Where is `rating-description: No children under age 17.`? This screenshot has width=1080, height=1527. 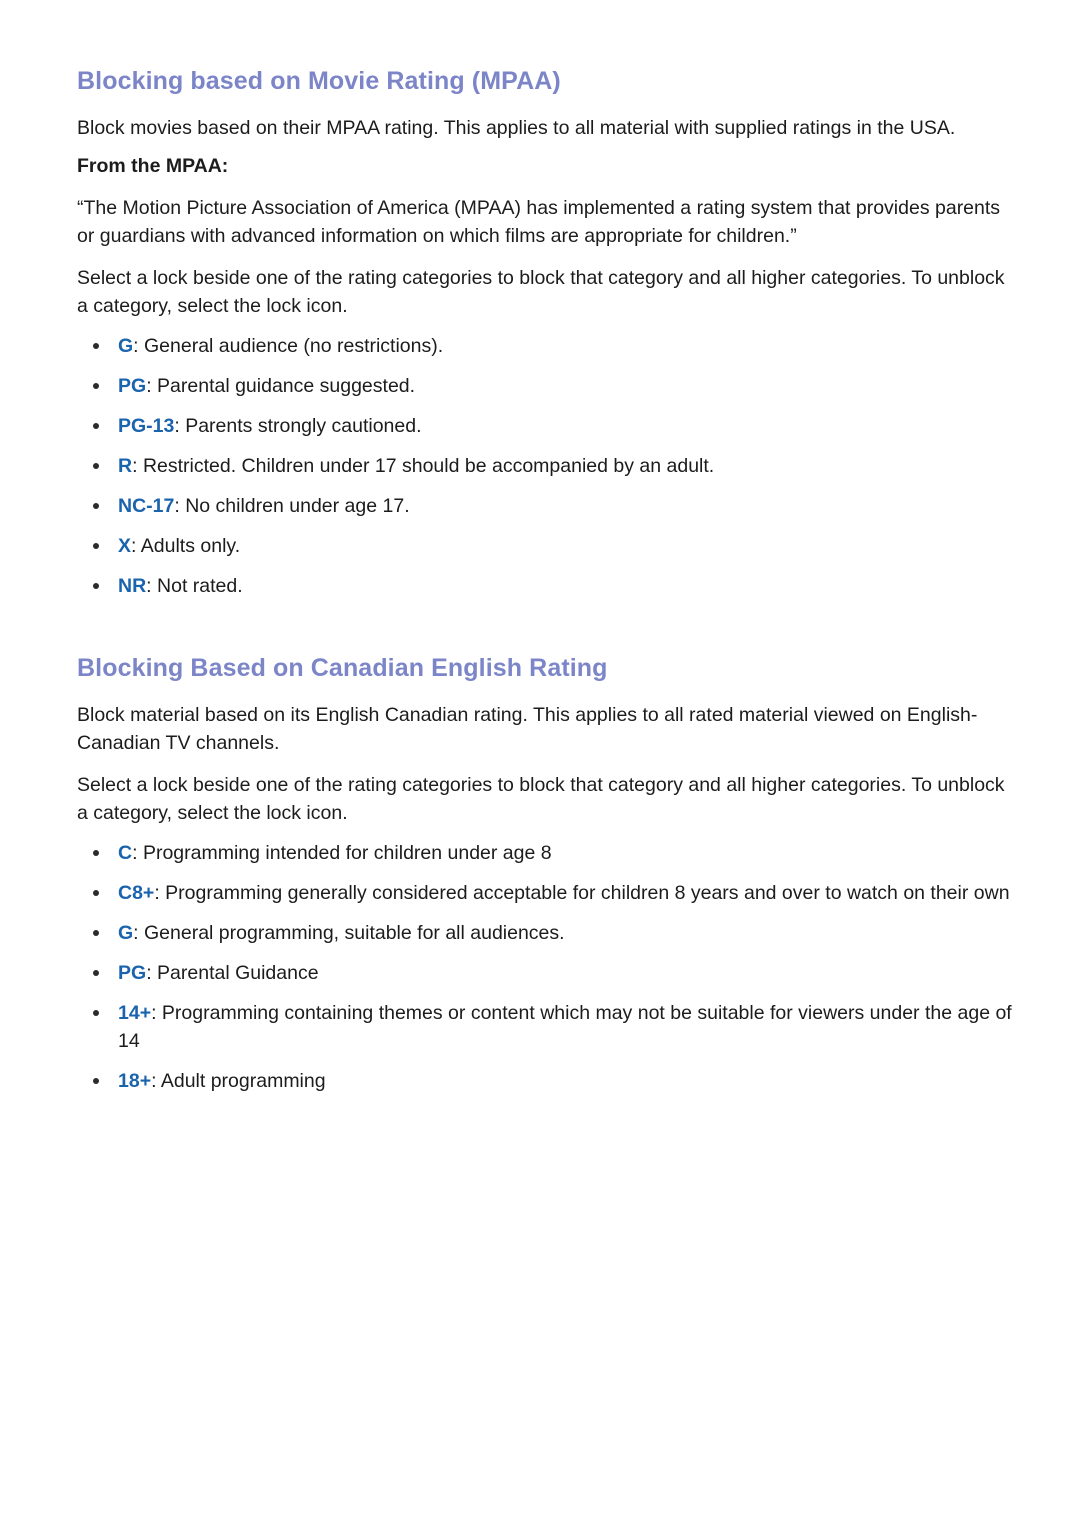 rating-description: No children under age 17. is located at coordinates (297, 506).